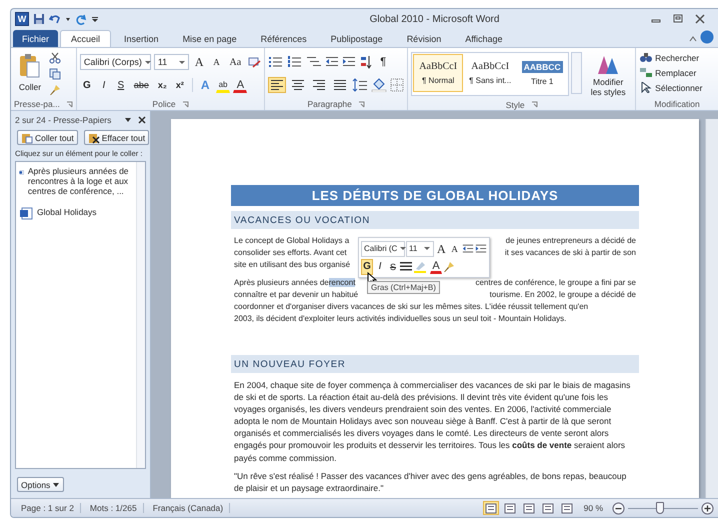 This screenshot has height=520, width=718. Describe the element at coordinates (570, 253) in the screenshot. I see `text-line: it ses vacances de ski à partir de son` at that location.